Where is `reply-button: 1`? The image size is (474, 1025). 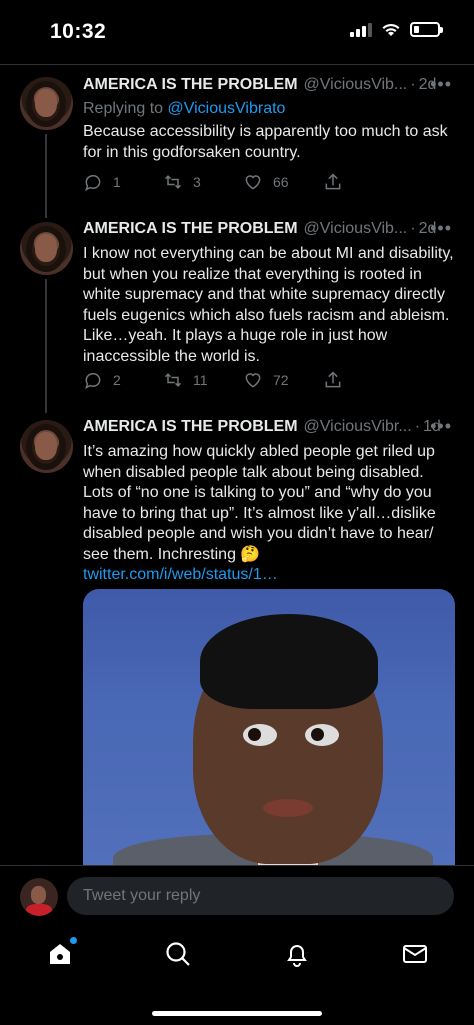 reply-button: 1 is located at coordinates (123, 182).